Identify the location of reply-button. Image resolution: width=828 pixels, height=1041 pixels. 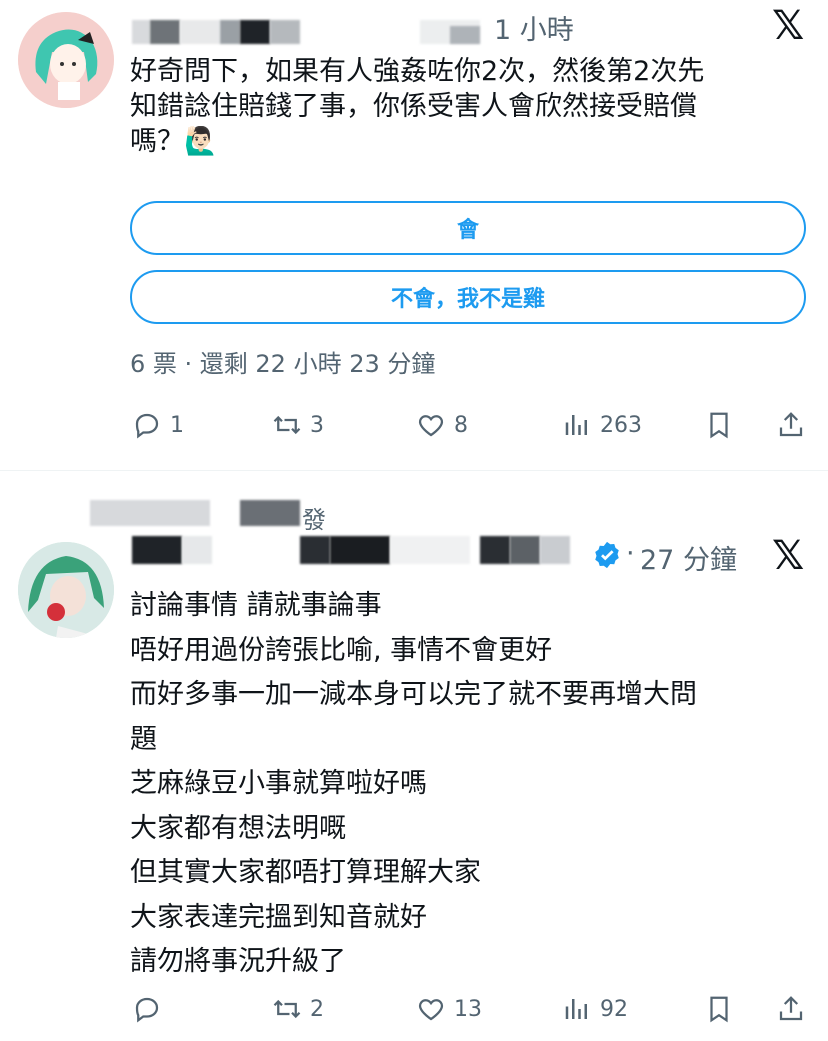
(151, 1009).